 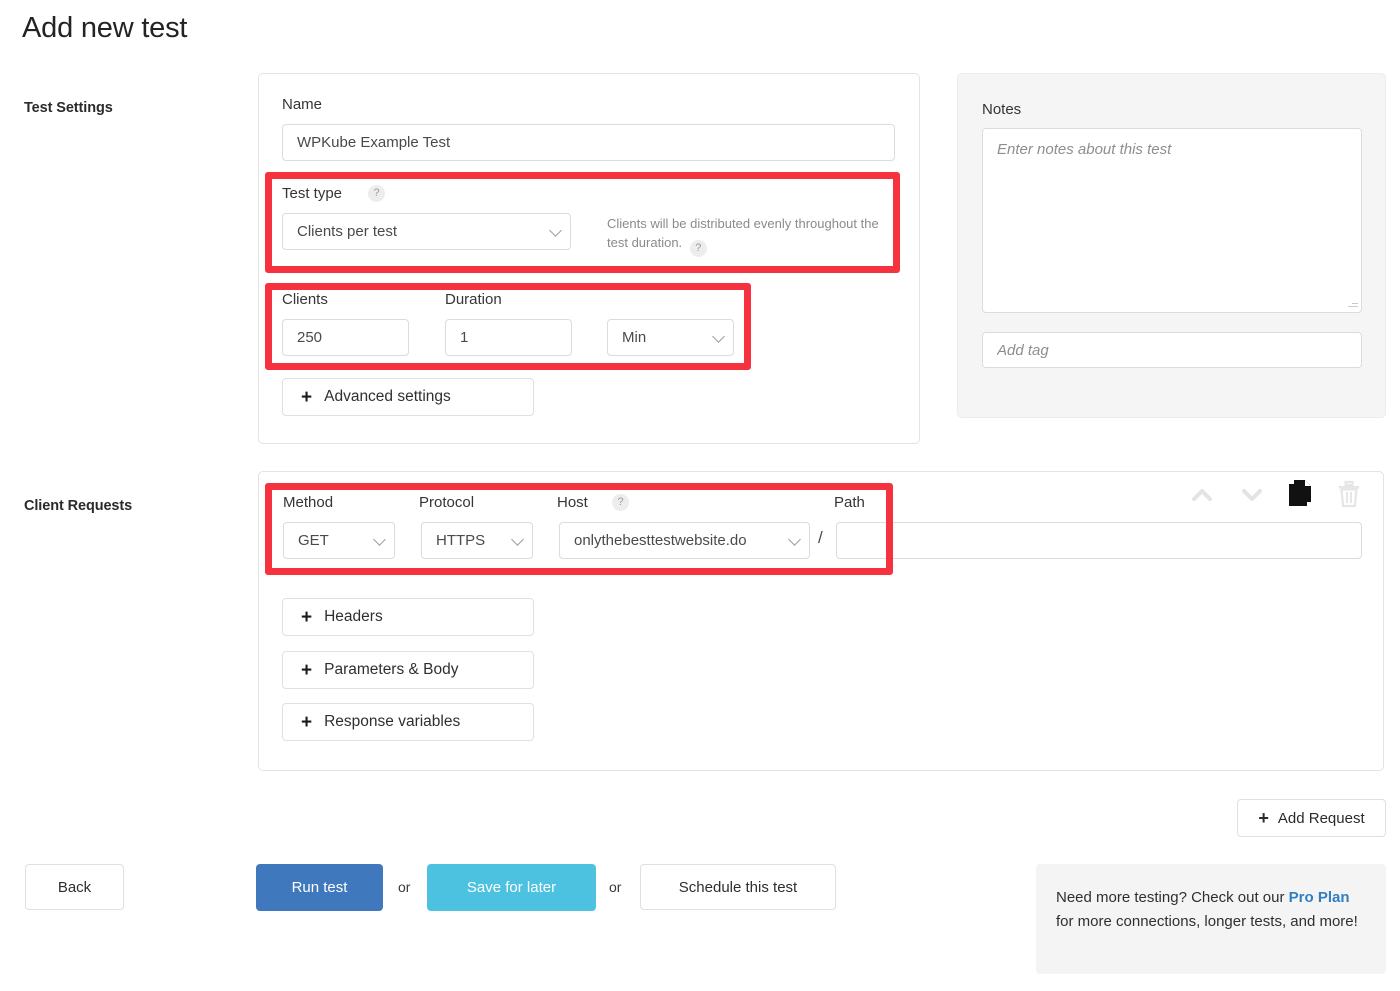 I want to click on protocol-select: HTTPS, so click(x=477, y=540).